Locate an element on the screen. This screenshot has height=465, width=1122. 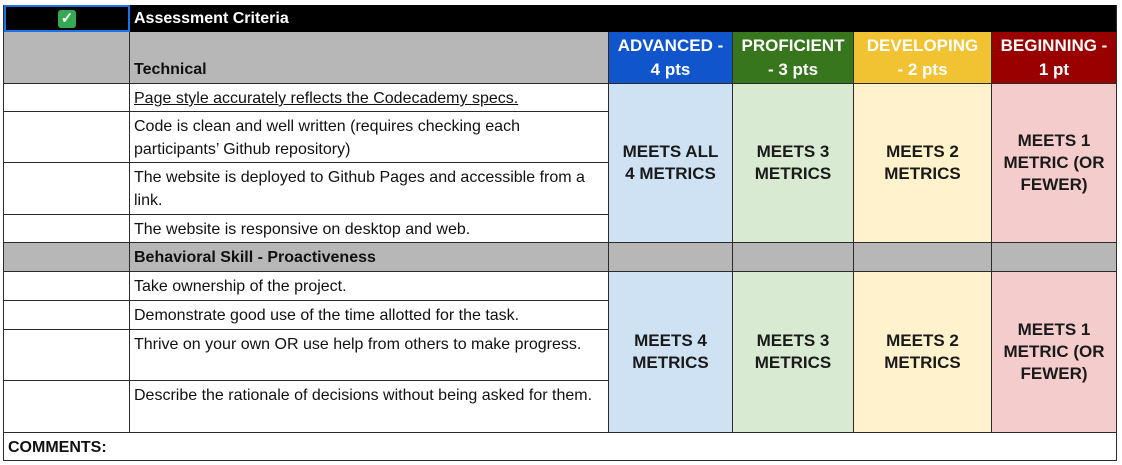
technical-developing-cell: MEETS 2 METRICS is located at coordinates (923, 163).